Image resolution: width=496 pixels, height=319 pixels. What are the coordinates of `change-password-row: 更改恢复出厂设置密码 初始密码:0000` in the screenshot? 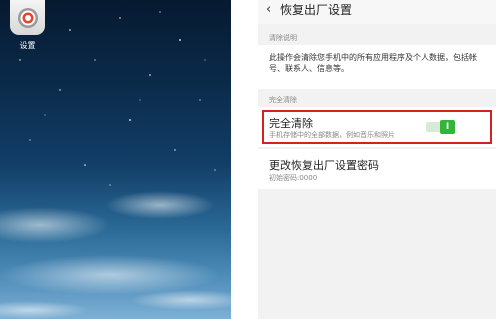 It's located at (377, 169).